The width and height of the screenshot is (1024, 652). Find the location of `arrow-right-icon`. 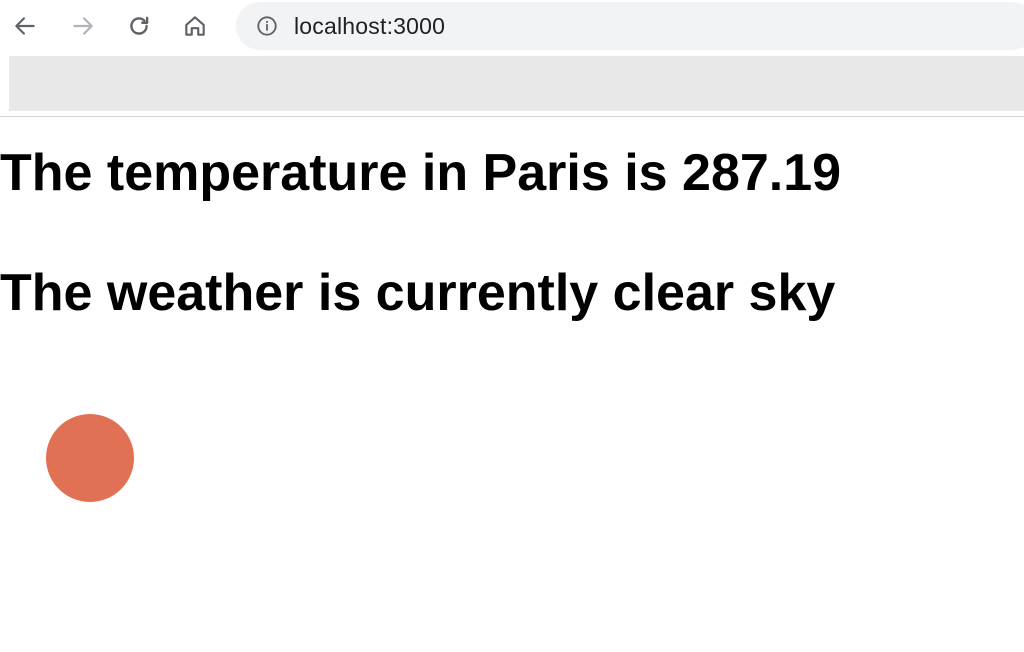

arrow-right-icon is located at coordinates (83, 26).